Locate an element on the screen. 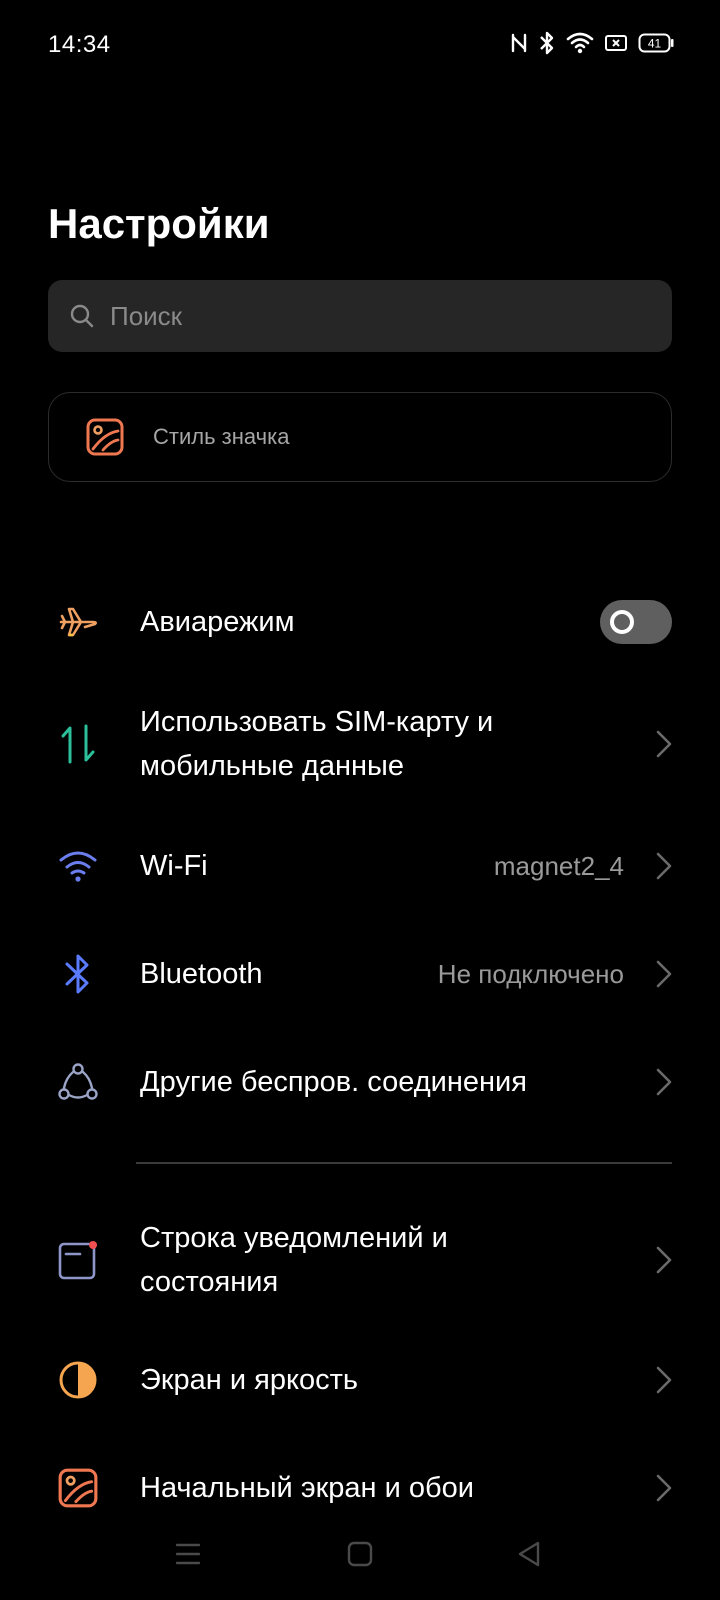  notification-icon is located at coordinates (78, 1260).